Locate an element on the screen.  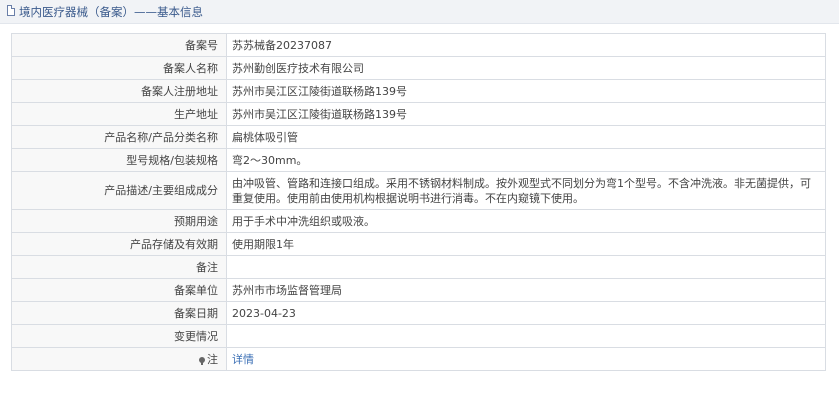
field-label: 变更情况 is located at coordinates (119, 336).